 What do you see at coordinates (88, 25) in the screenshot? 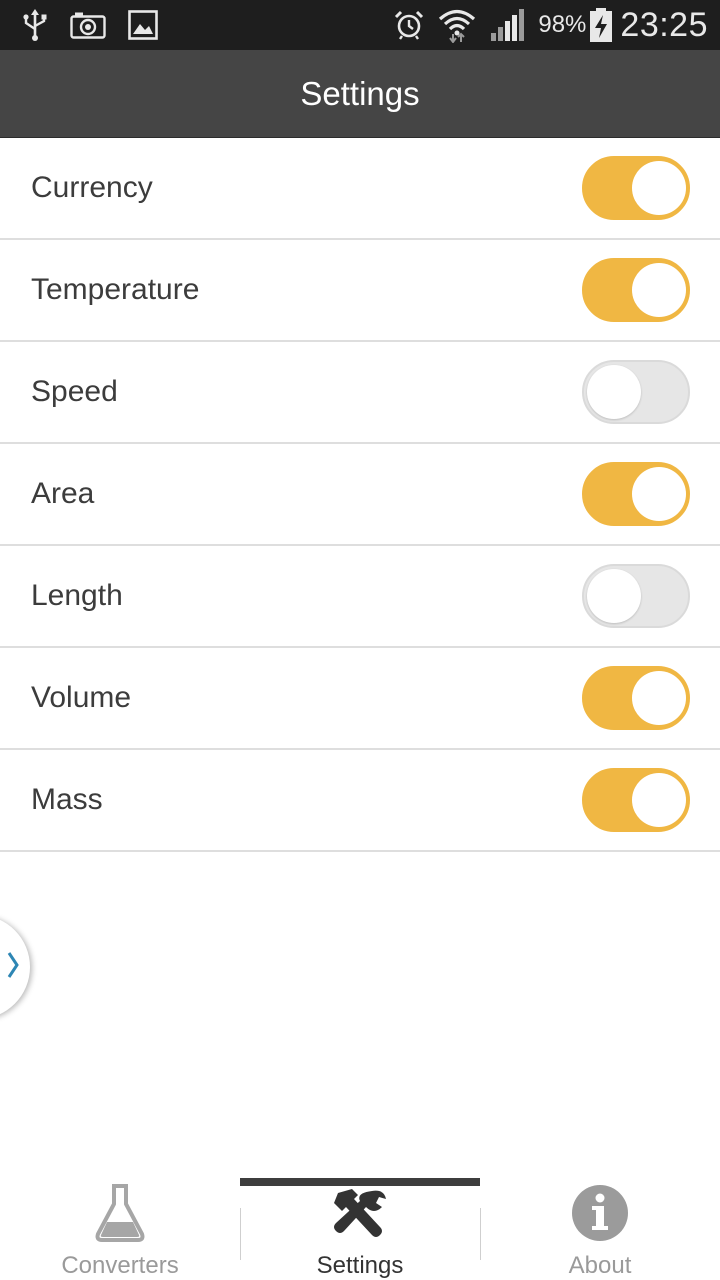
I see `camera-icon` at bounding box center [88, 25].